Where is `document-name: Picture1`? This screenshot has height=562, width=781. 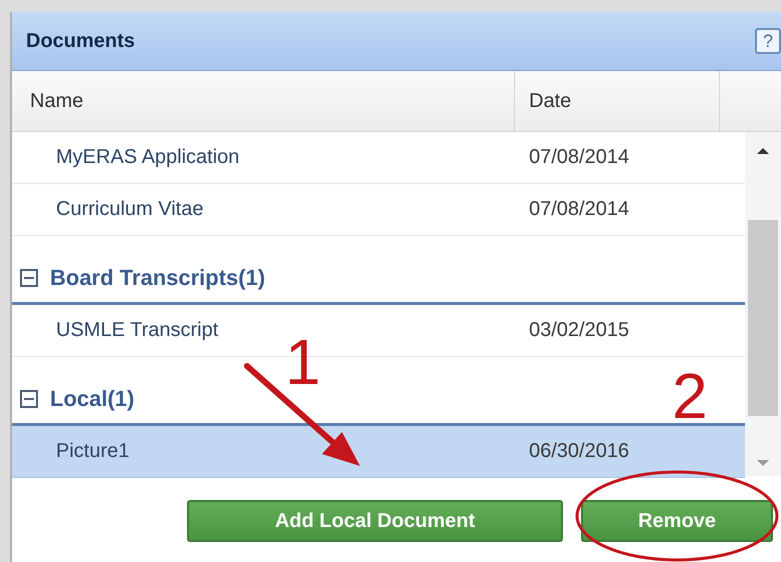 document-name: Picture1 is located at coordinates (92, 451).